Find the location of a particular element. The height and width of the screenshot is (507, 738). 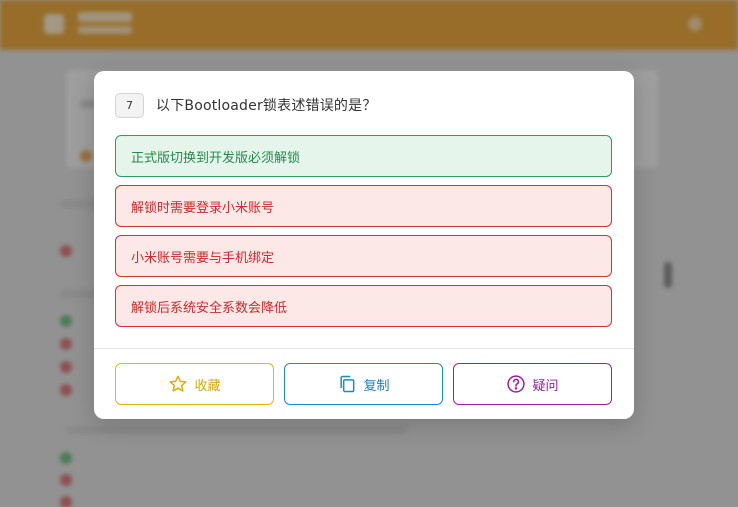

answer-option-wrong: 小米账号需要与手机绑定 is located at coordinates (363, 256).